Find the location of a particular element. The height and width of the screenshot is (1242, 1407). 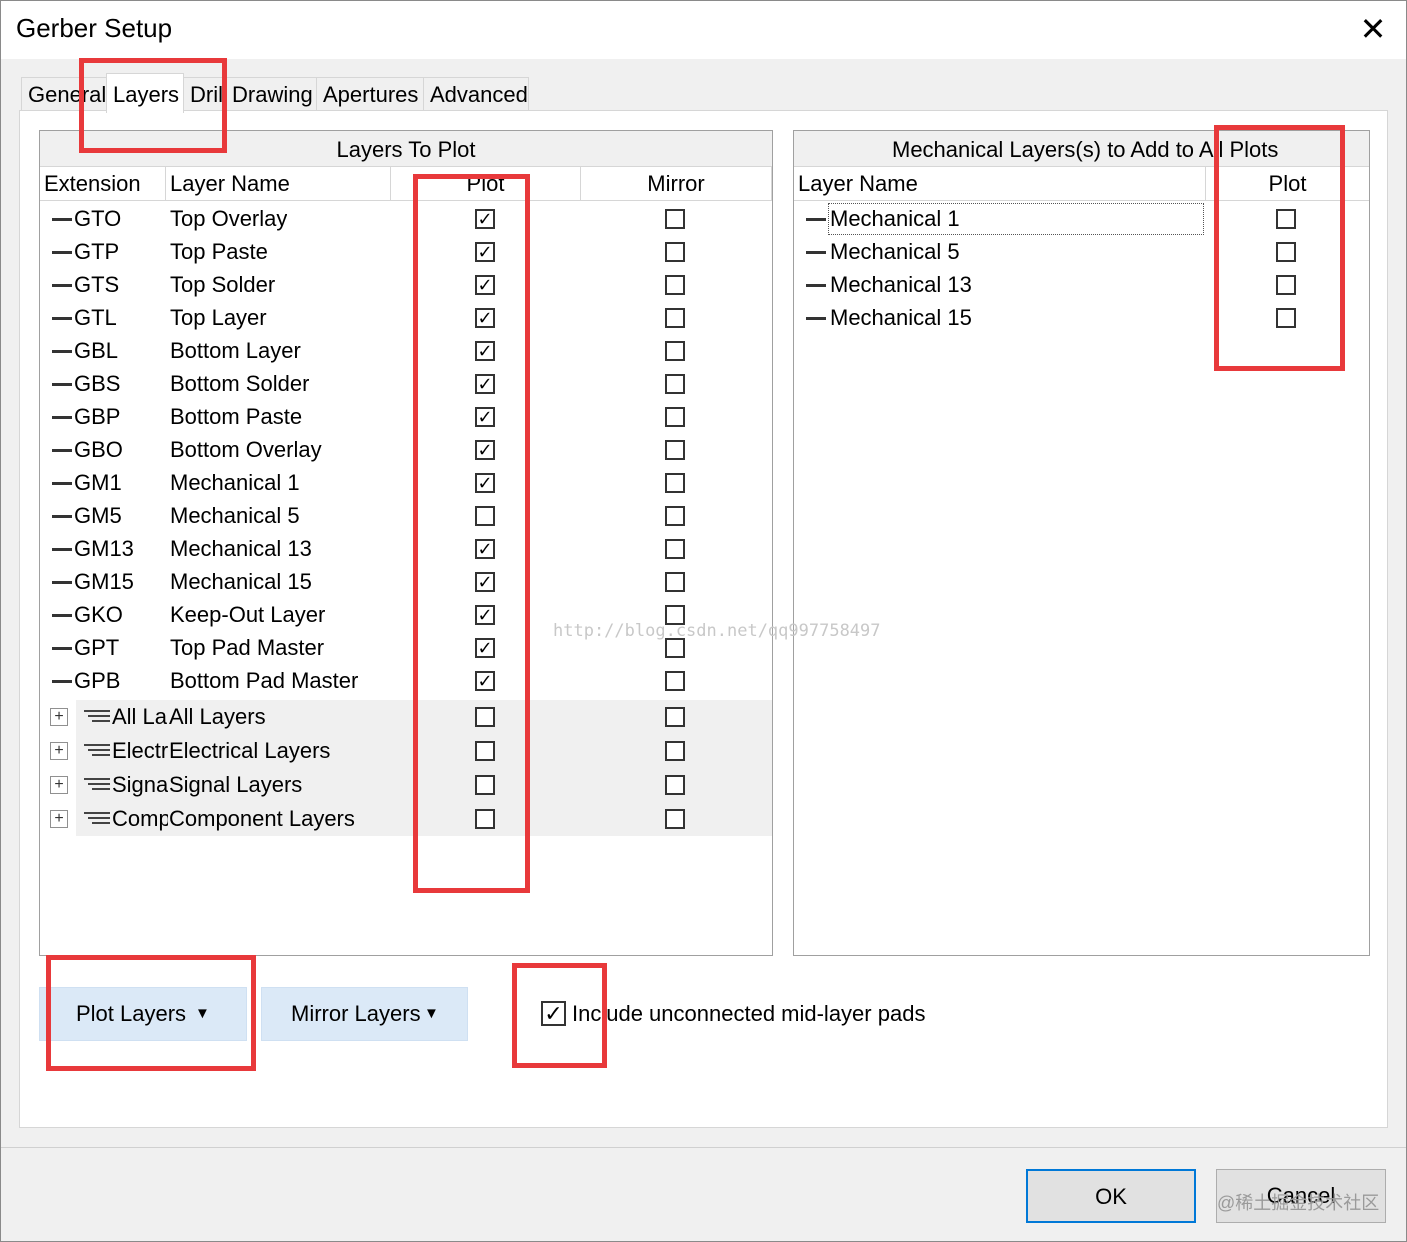

group-name: Component Layers is located at coordinates (262, 818).